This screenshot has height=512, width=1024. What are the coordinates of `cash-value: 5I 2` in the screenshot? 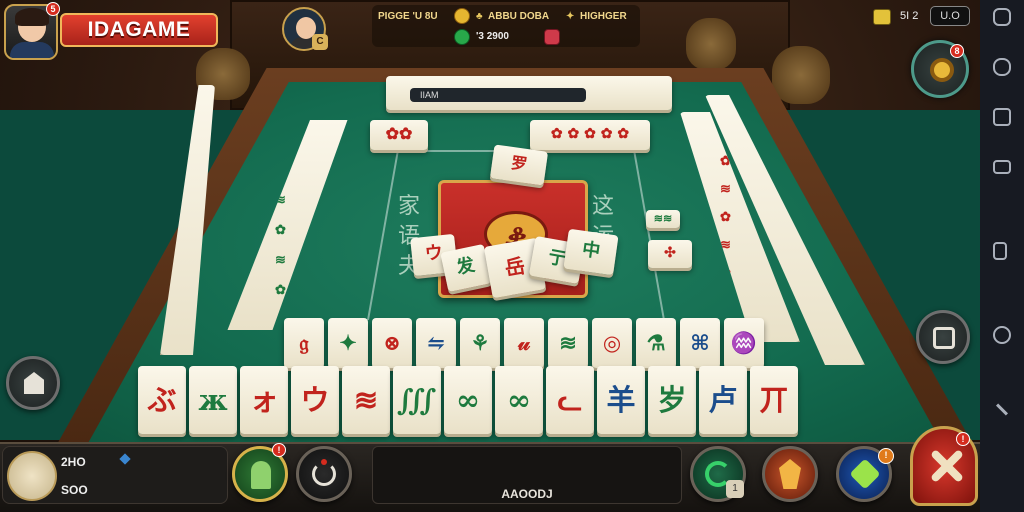 It's located at (909, 16).